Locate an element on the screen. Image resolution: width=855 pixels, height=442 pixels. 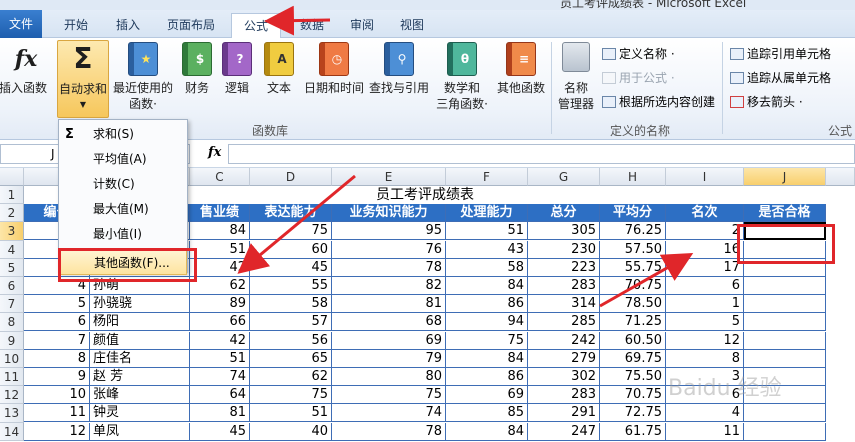
lookup-button: ⚲ 查找与引用 is located at coordinates (399, 69).